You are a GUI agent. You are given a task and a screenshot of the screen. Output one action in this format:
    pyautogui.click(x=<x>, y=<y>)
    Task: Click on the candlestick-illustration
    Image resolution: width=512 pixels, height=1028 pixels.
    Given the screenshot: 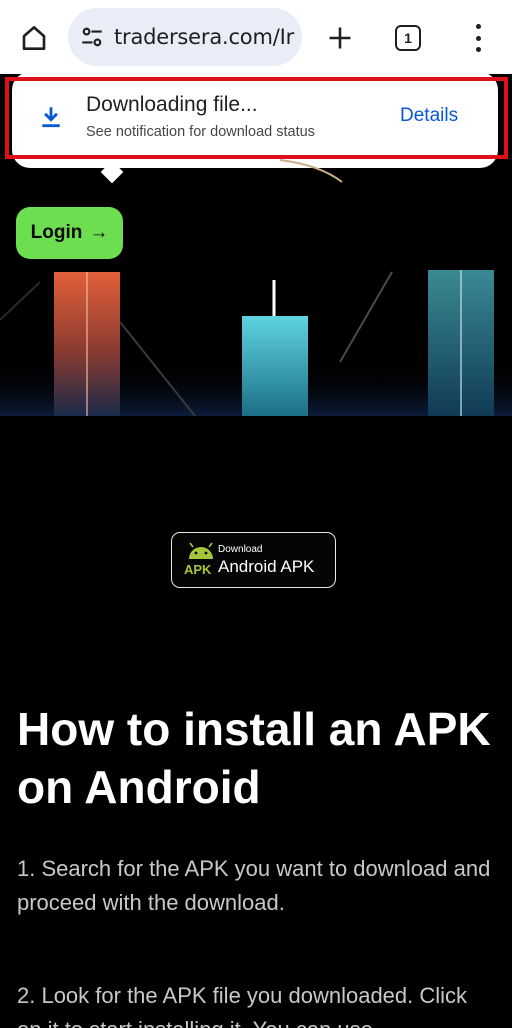 What is the action you would take?
    pyautogui.click(x=256, y=343)
    